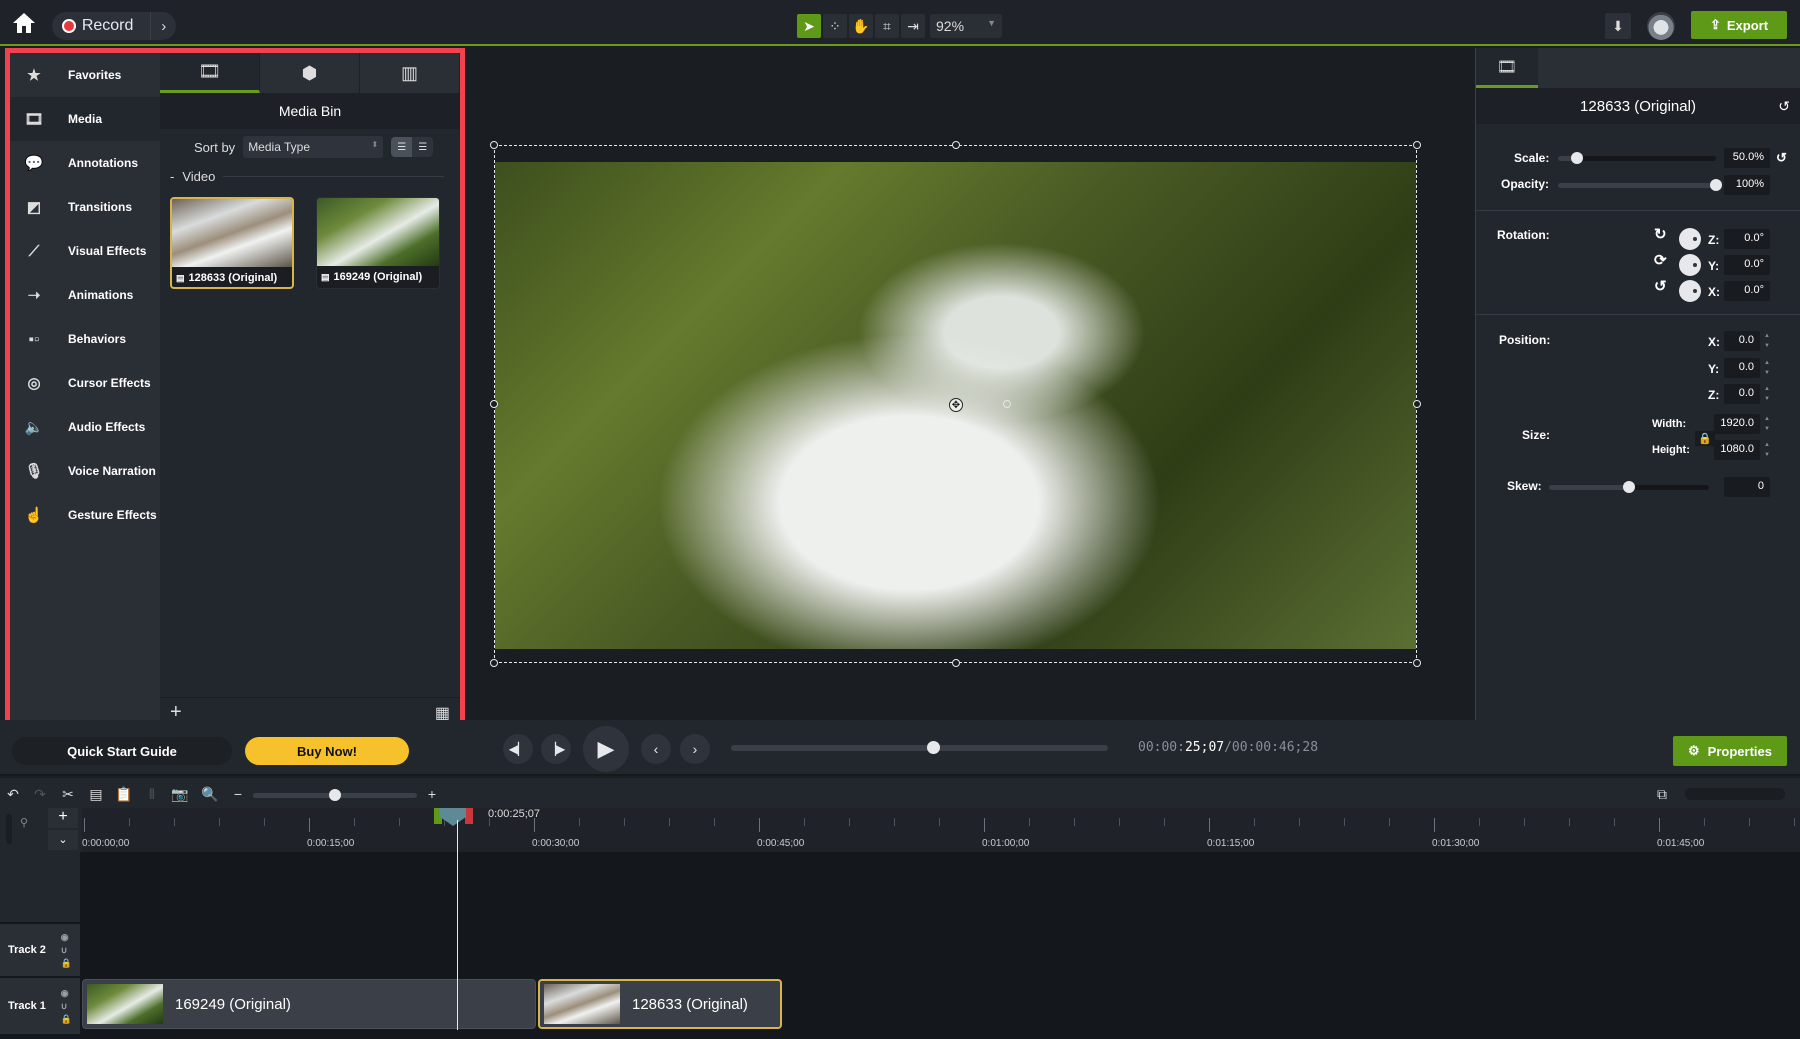 The height and width of the screenshot is (1039, 1800). I want to click on sidebar-item-favorites: ★ Favorites, so click(85, 75).